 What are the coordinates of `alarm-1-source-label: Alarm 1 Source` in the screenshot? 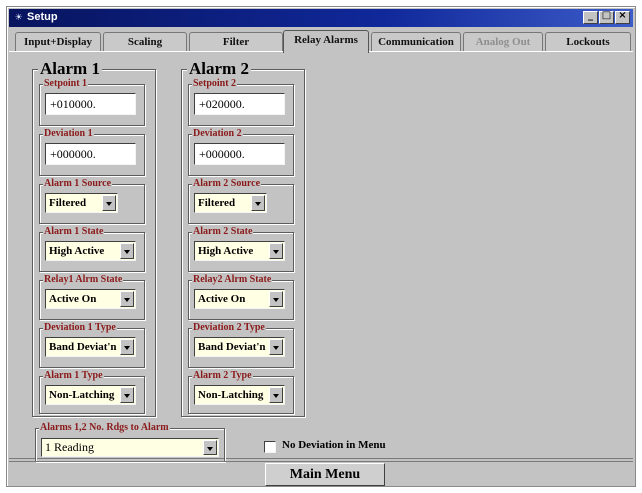 It's located at (78, 184).